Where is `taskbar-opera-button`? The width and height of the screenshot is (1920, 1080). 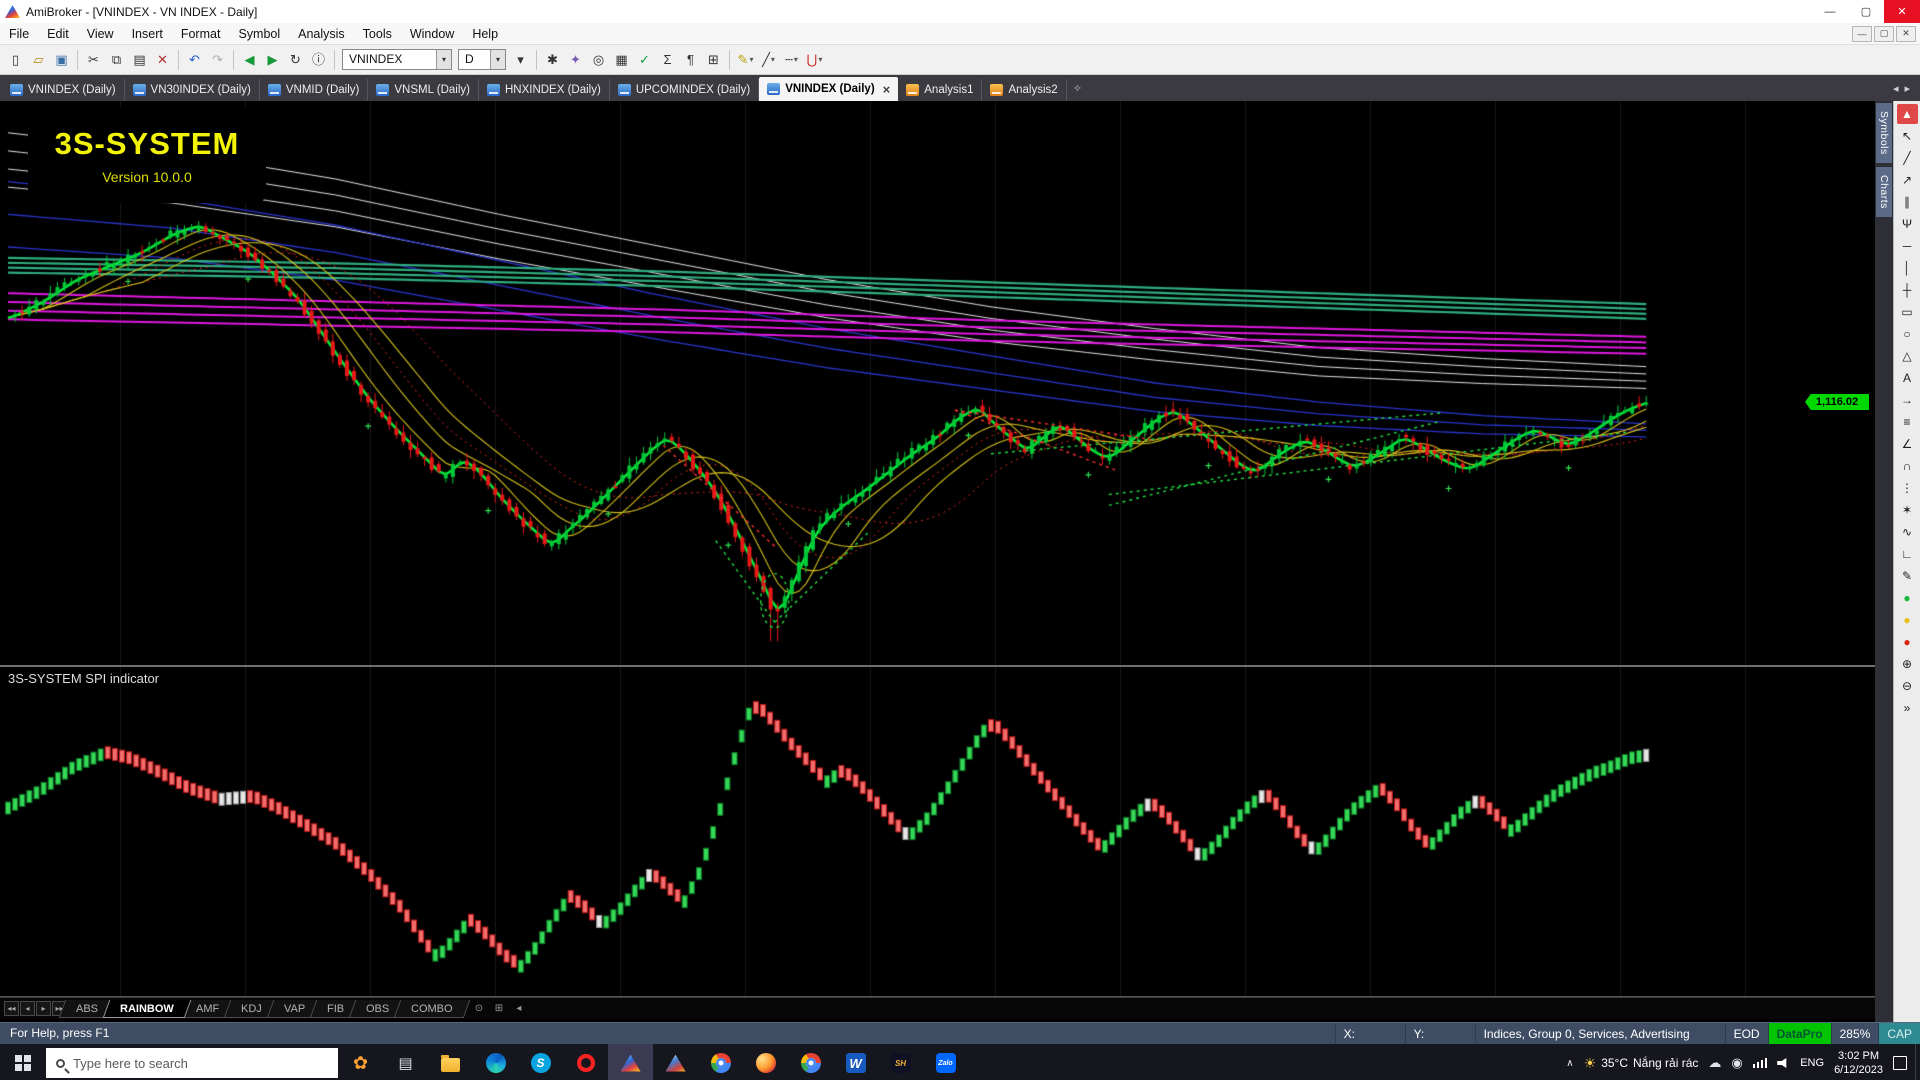
taskbar-opera-button is located at coordinates (585, 1062).